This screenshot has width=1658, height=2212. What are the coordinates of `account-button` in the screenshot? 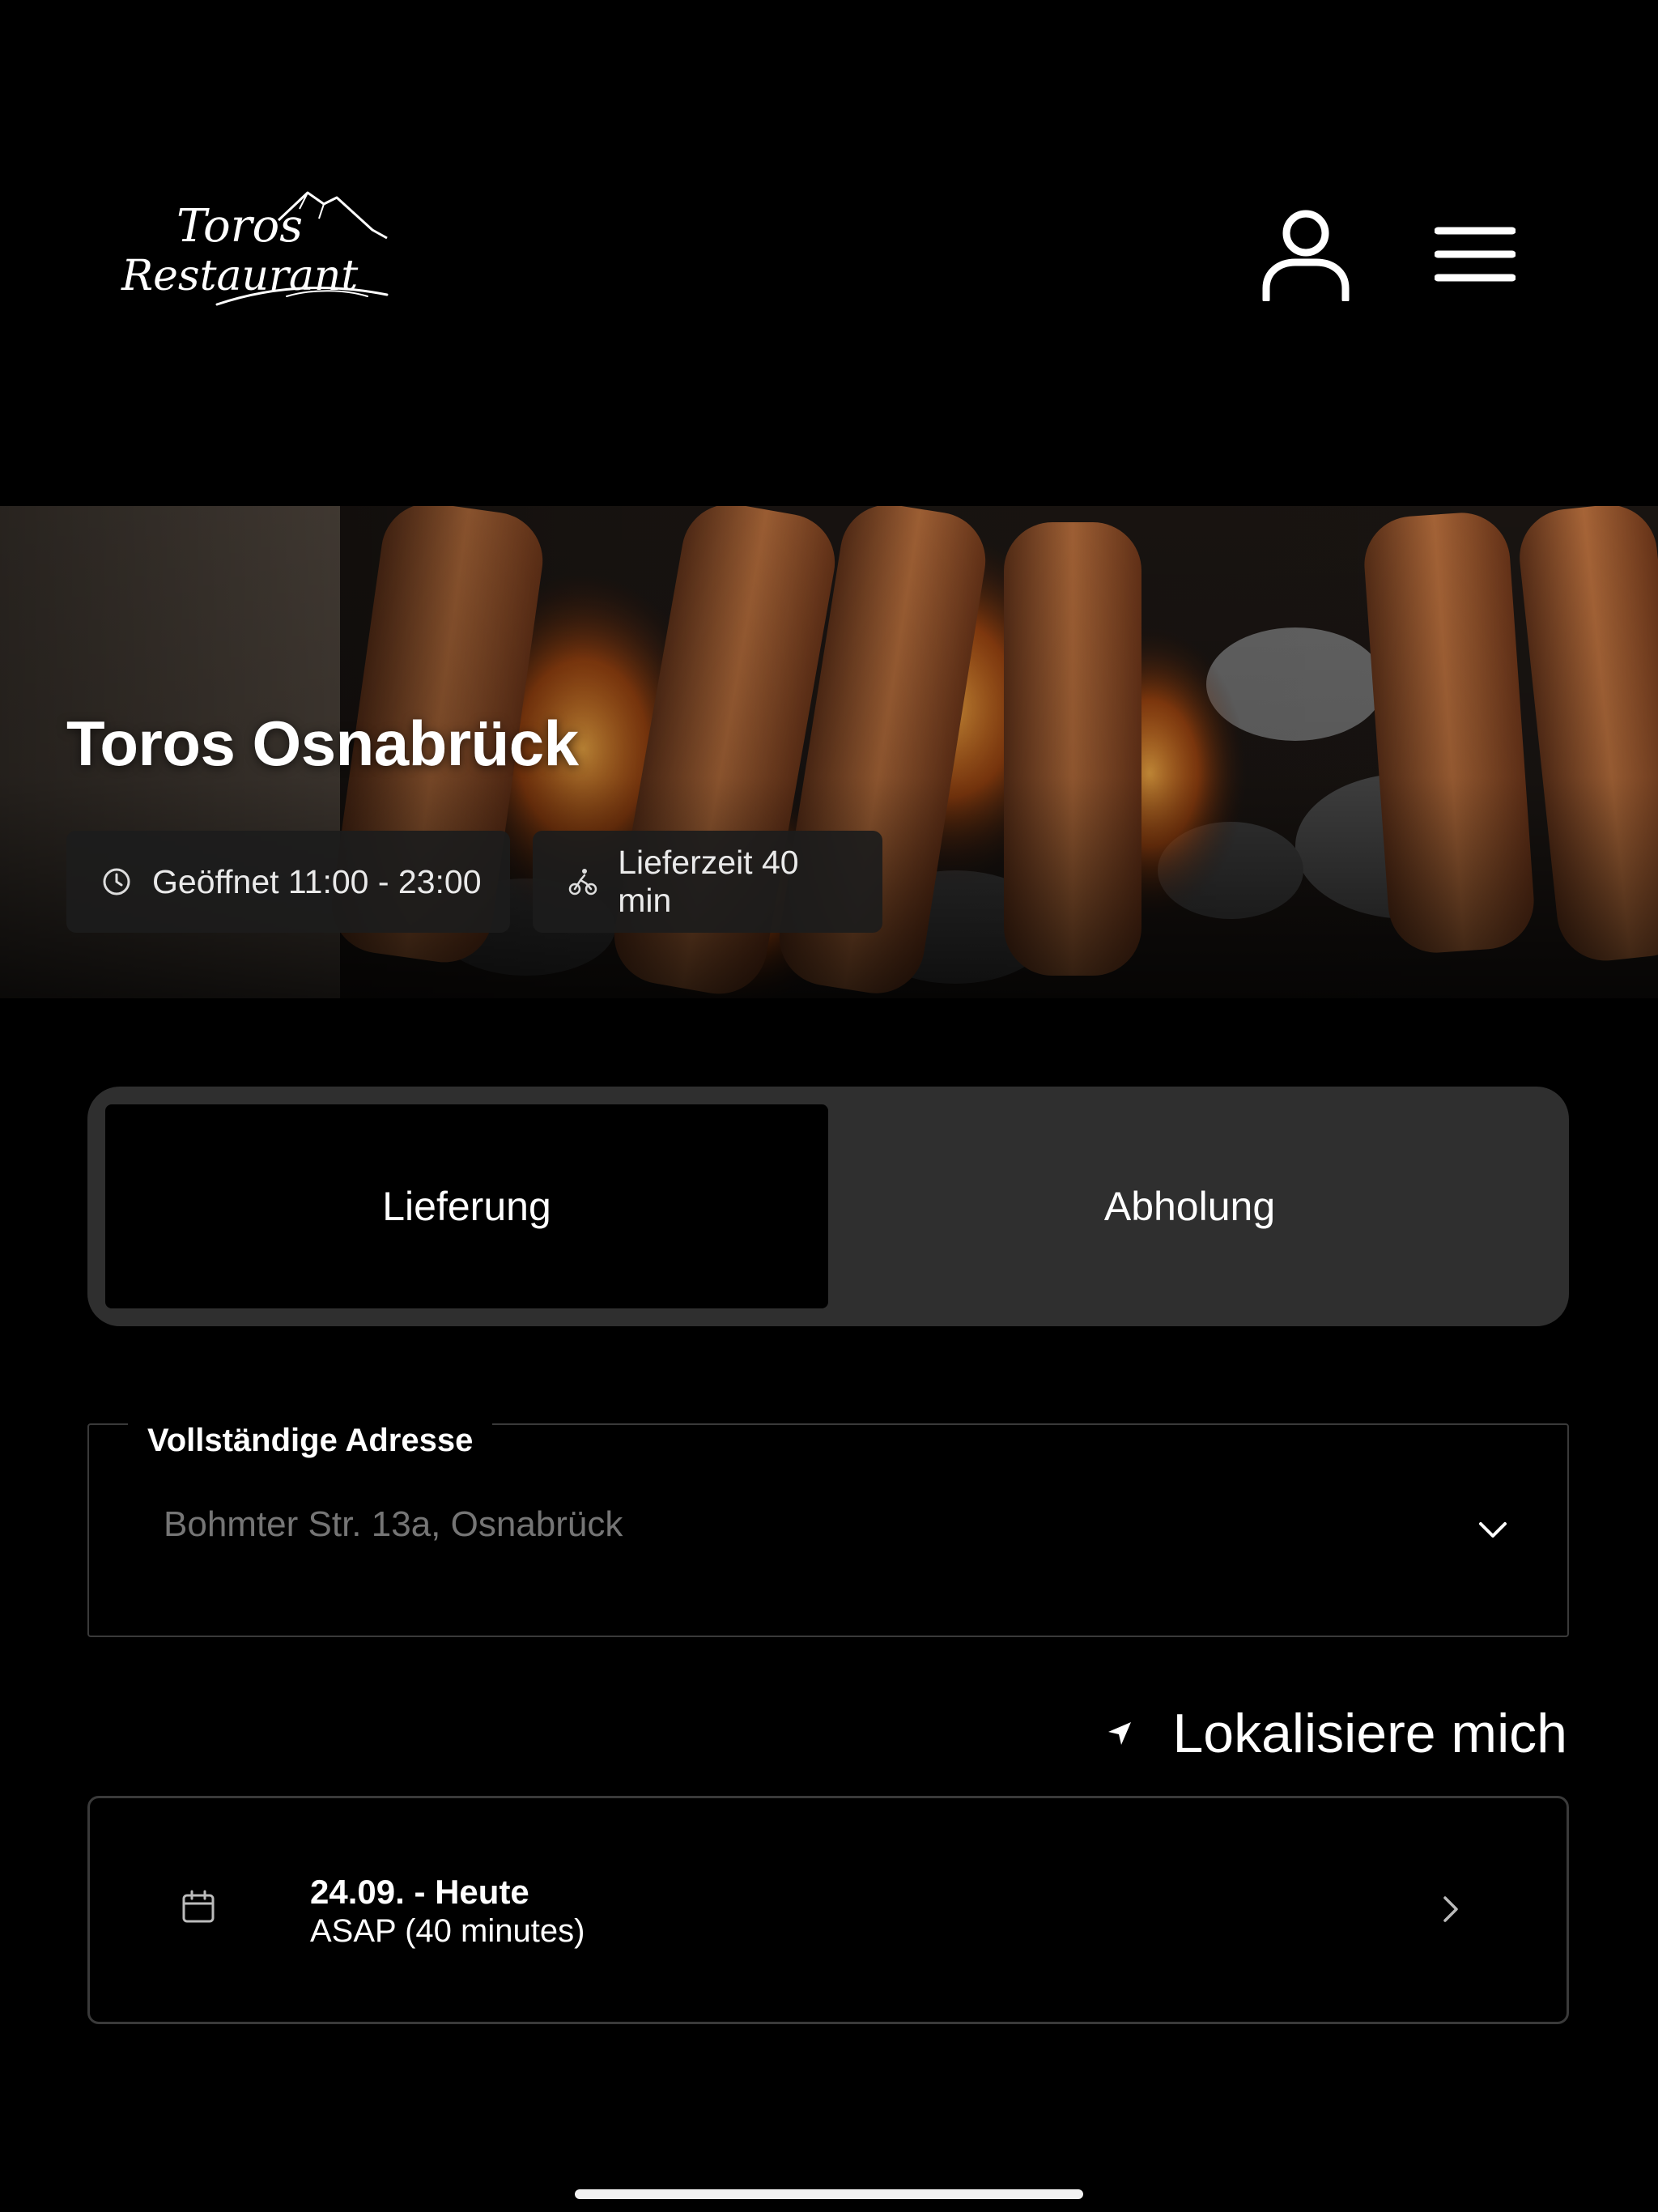 It's located at (1306, 255).